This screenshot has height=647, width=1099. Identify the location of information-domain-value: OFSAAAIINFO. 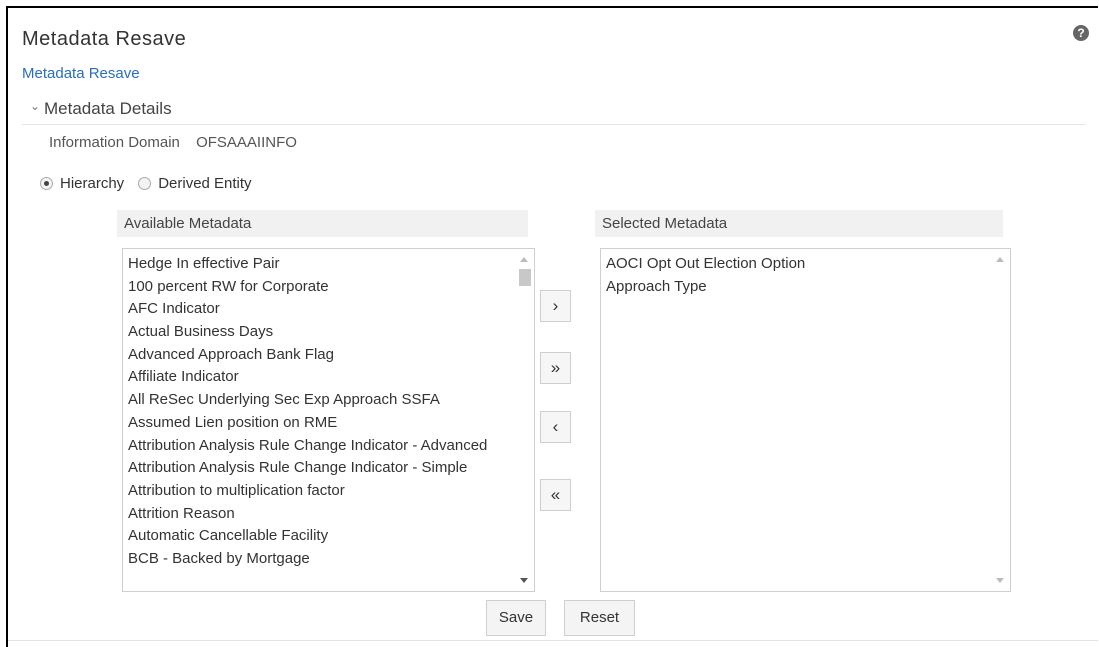
(246, 142).